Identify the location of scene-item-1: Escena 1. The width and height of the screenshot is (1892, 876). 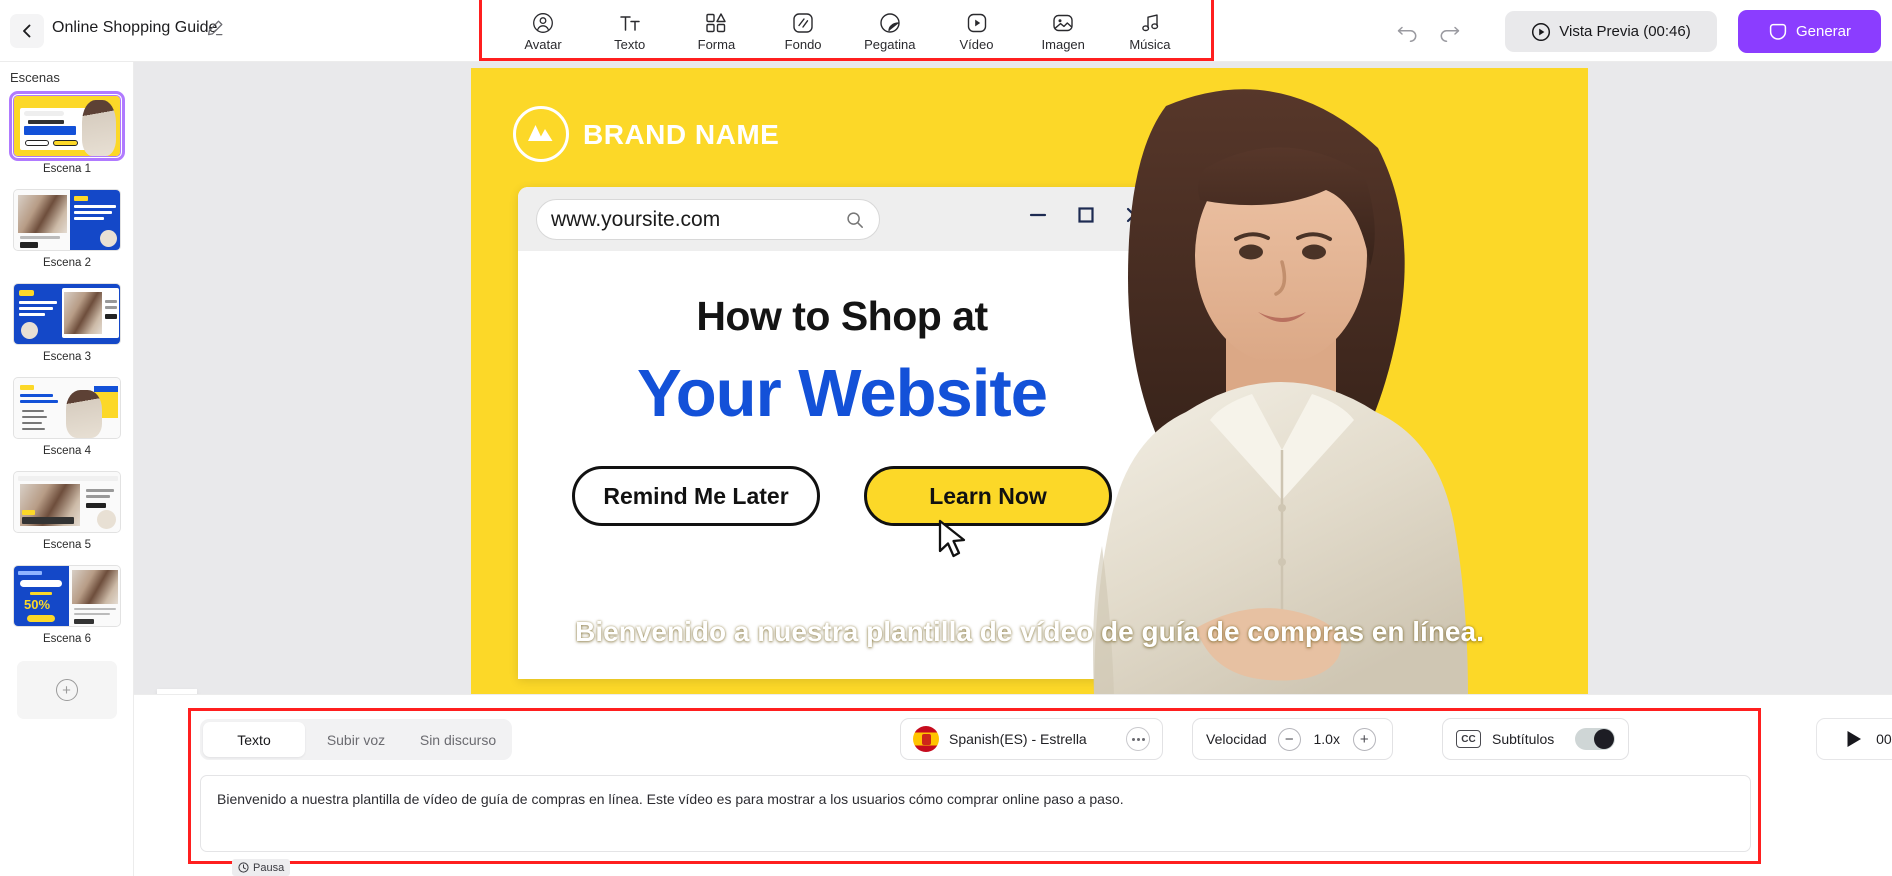
(66, 138).